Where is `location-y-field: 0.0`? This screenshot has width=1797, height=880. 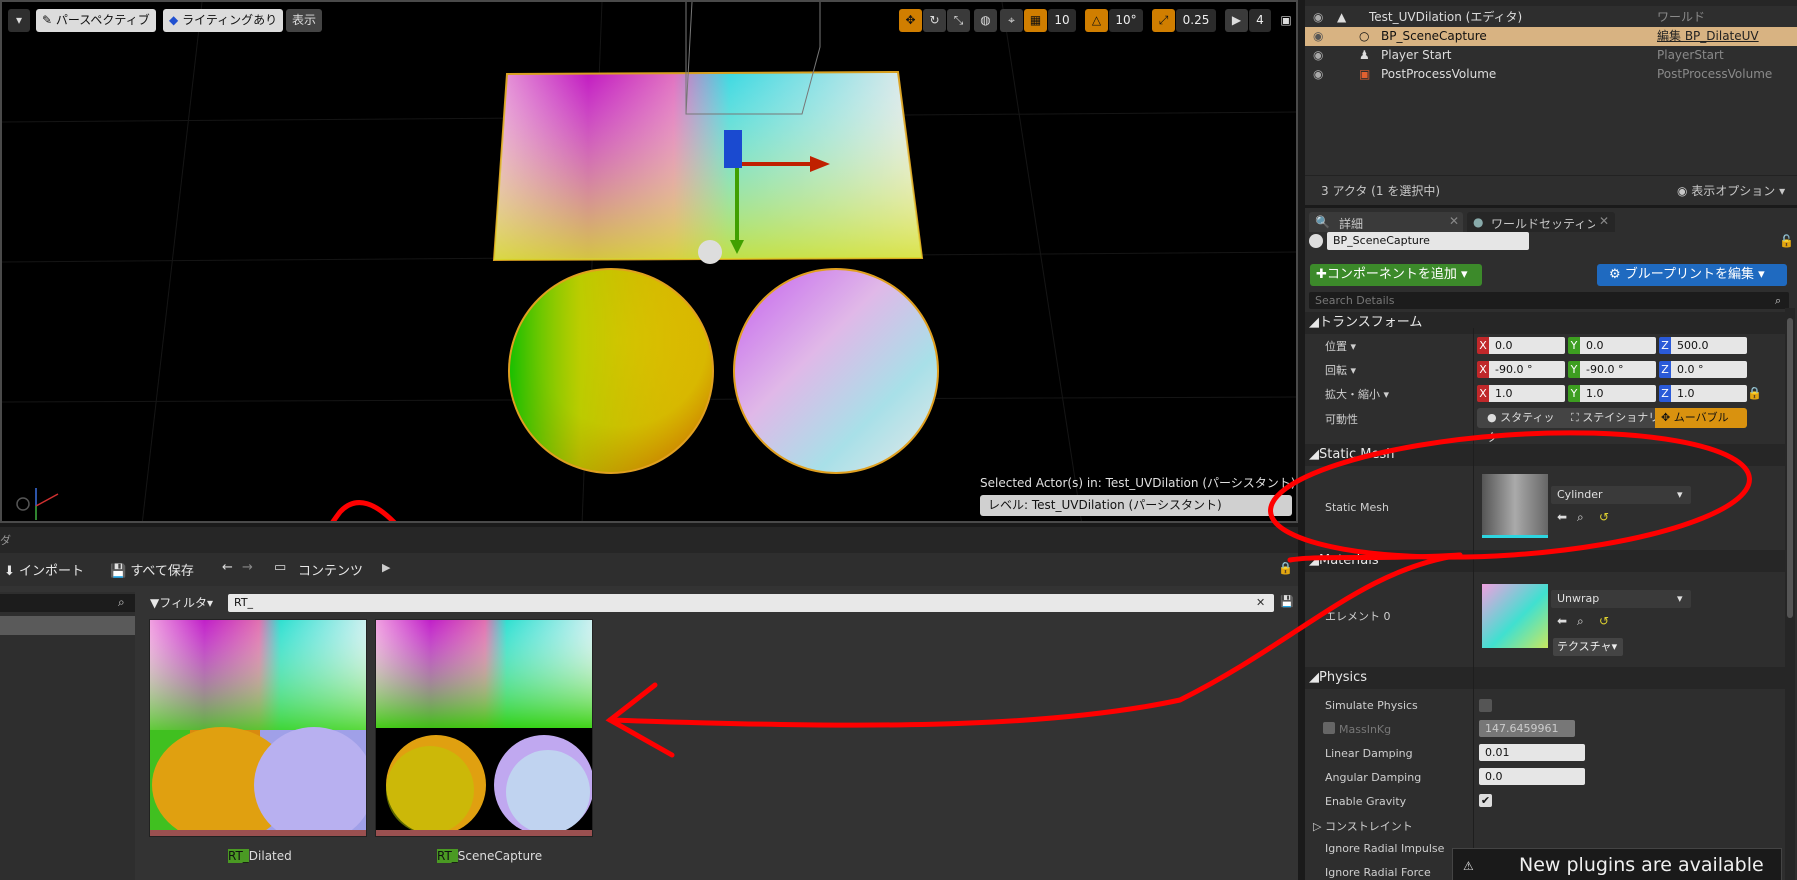 location-y-field: 0.0 is located at coordinates (1618, 345).